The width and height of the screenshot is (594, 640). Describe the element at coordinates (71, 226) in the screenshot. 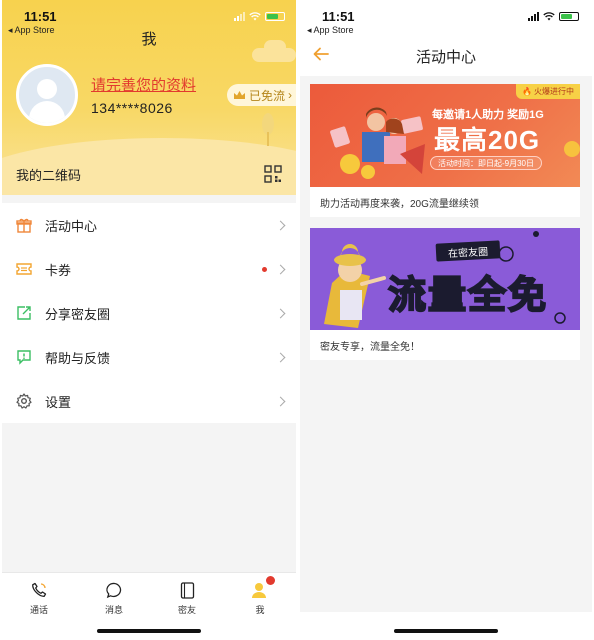

I see `menu-item-label: 活动中心` at that location.